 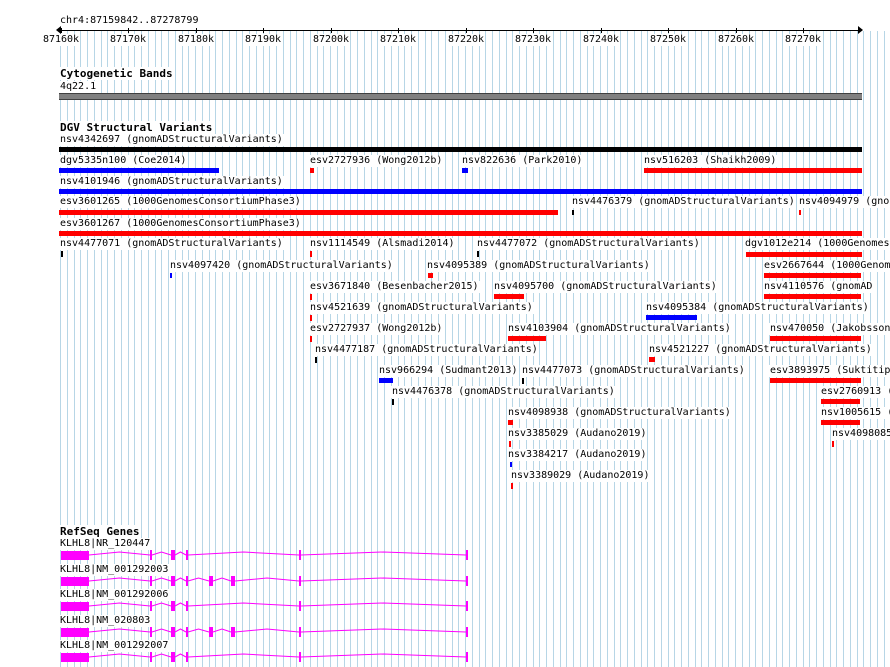 What do you see at coordinates (601, 40) in the screenshot?
I see `ruler-tick-label: 87240k` at bounding box center [601, 40].